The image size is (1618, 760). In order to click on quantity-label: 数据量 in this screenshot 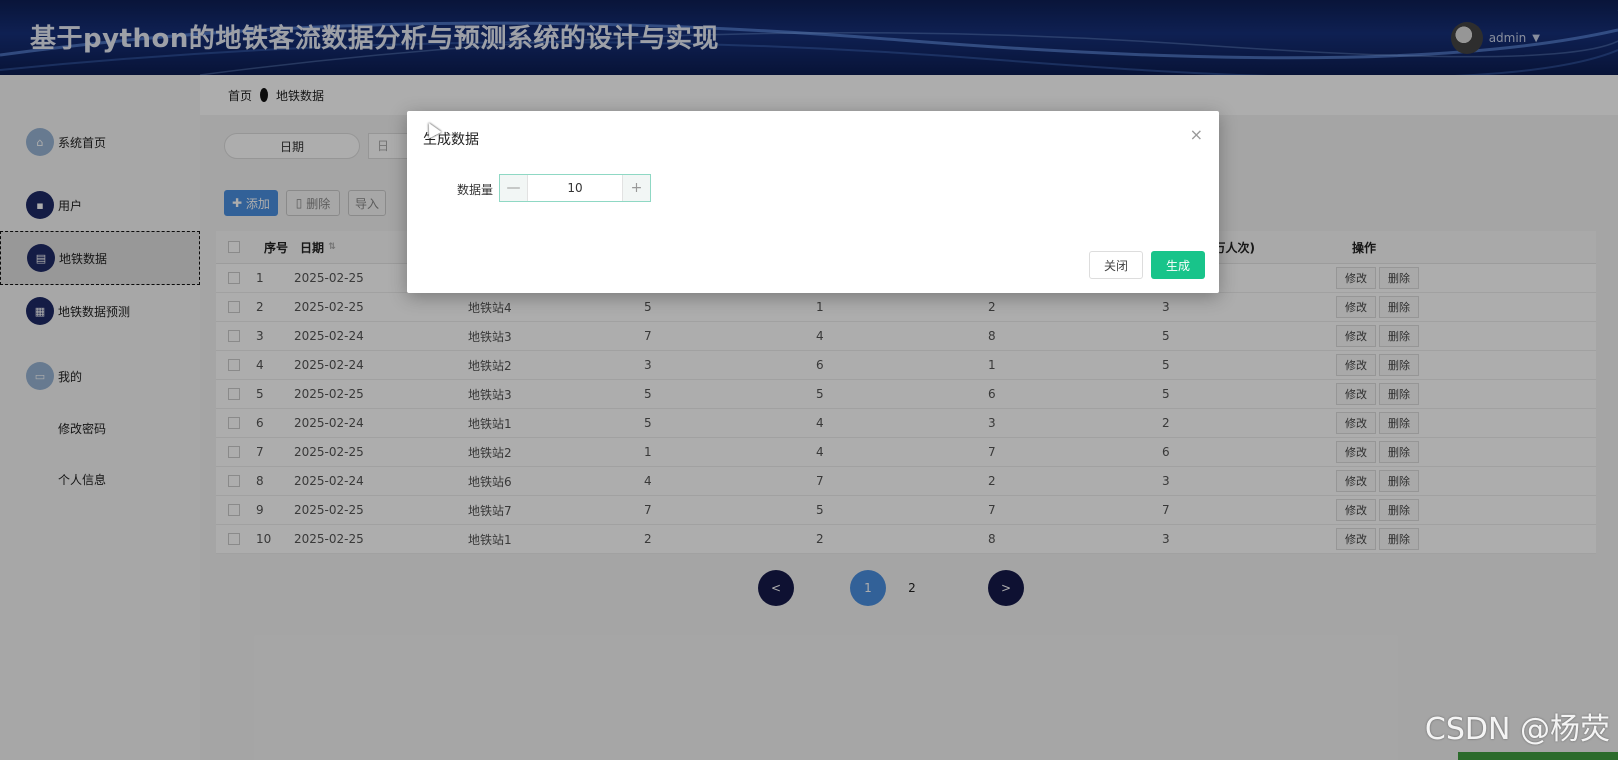, I will do `click(475, 190)`.